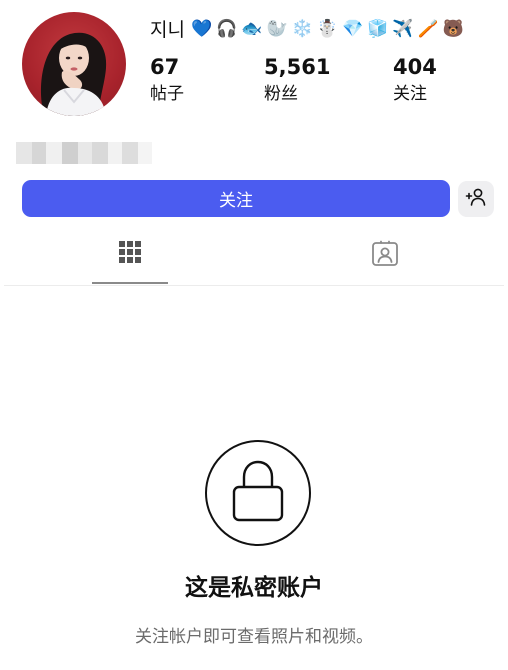 This screenshot has height=670, width=508. I want to click on tabs-divider, so click(254, 285).